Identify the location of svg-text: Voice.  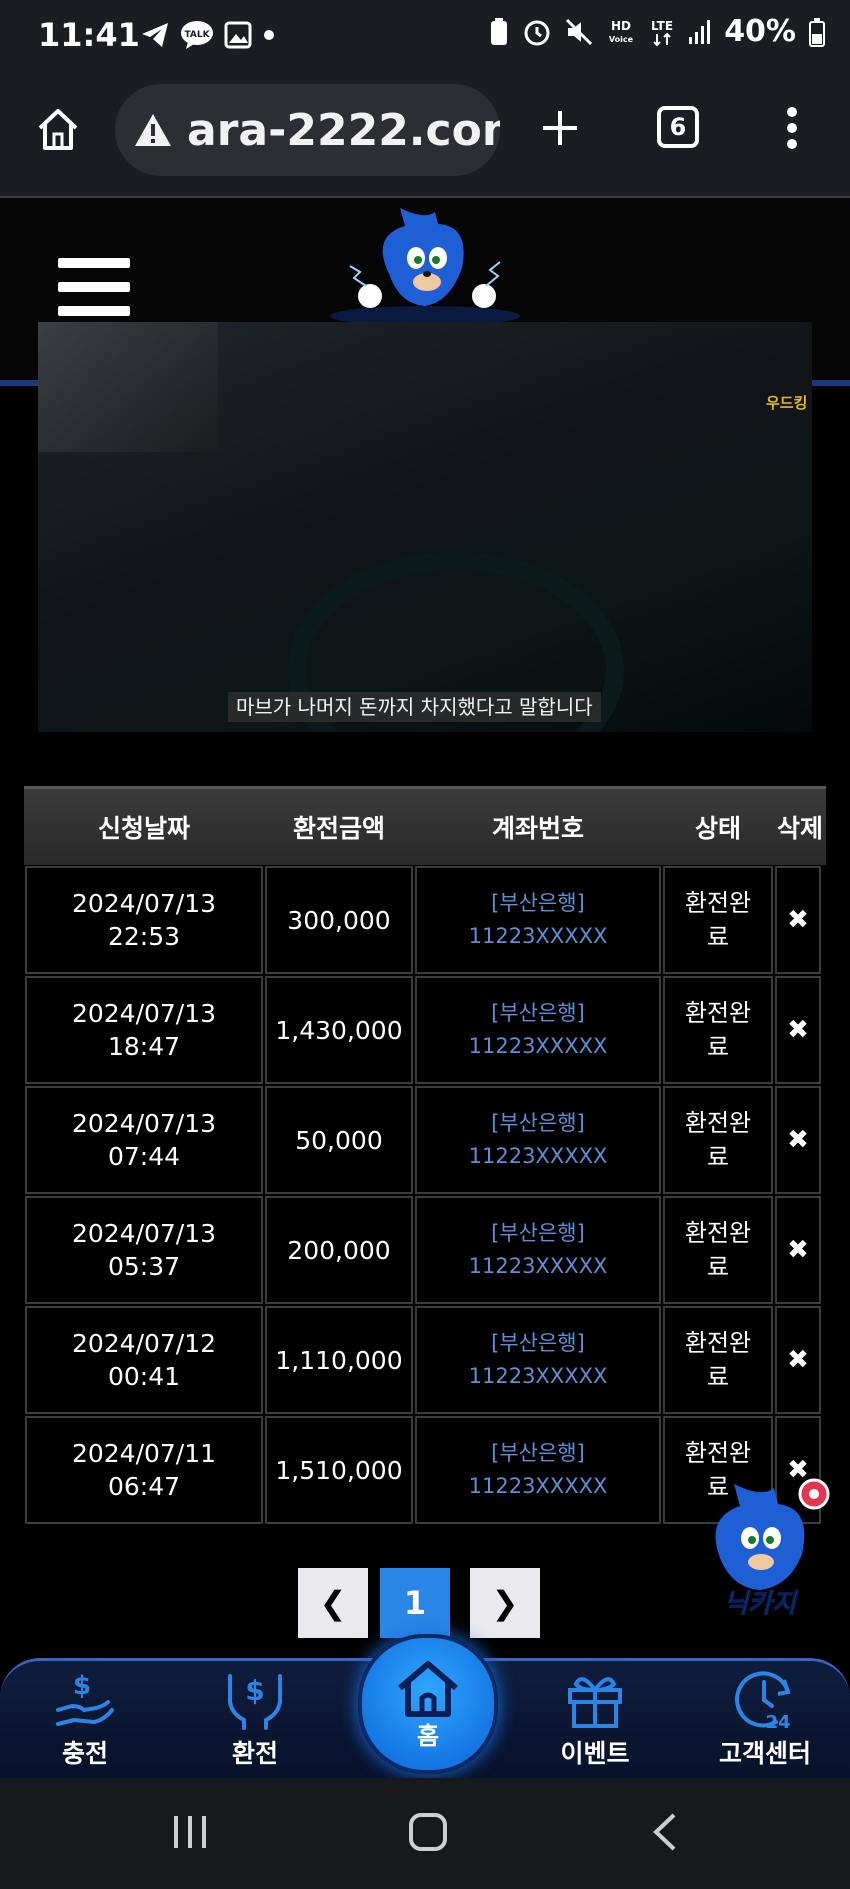
(621, 39).